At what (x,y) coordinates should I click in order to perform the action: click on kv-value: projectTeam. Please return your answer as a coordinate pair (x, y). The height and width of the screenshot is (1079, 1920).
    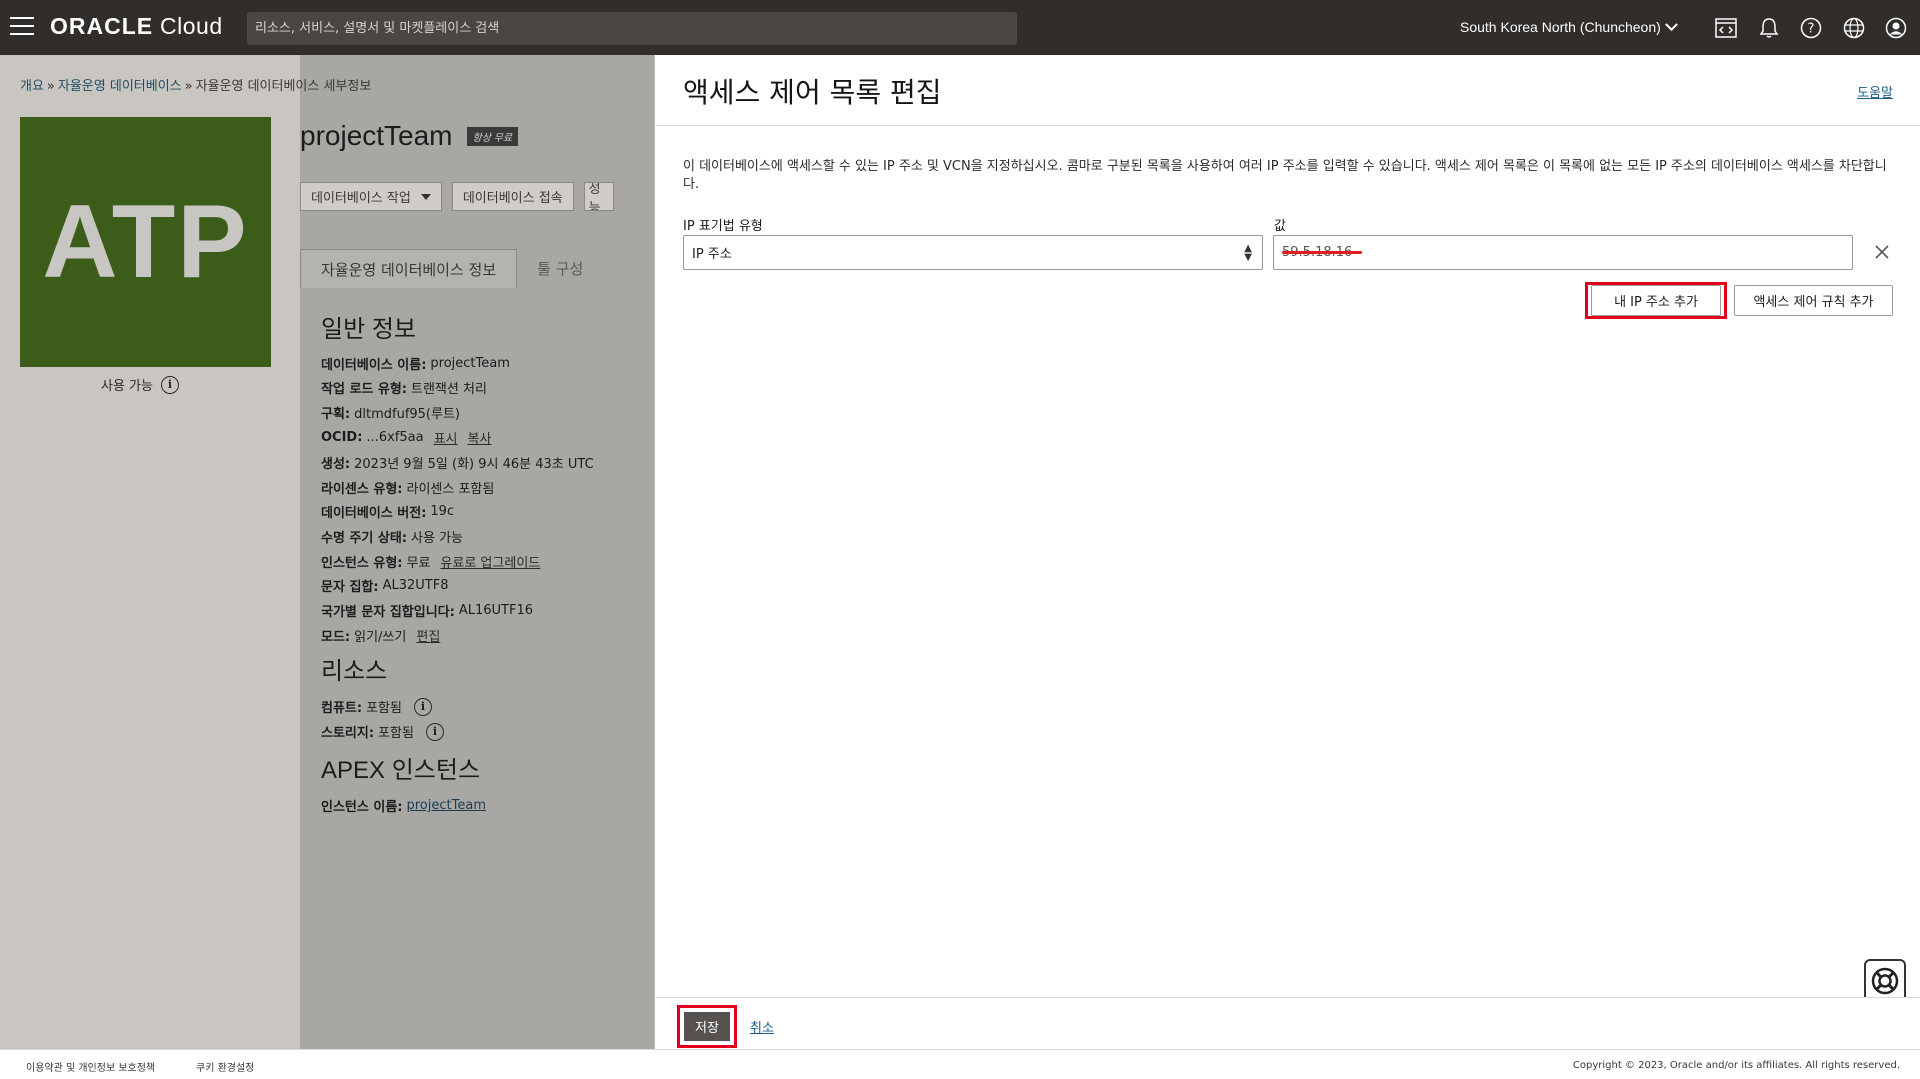
    Looking at the image, I should click on (470, 363).